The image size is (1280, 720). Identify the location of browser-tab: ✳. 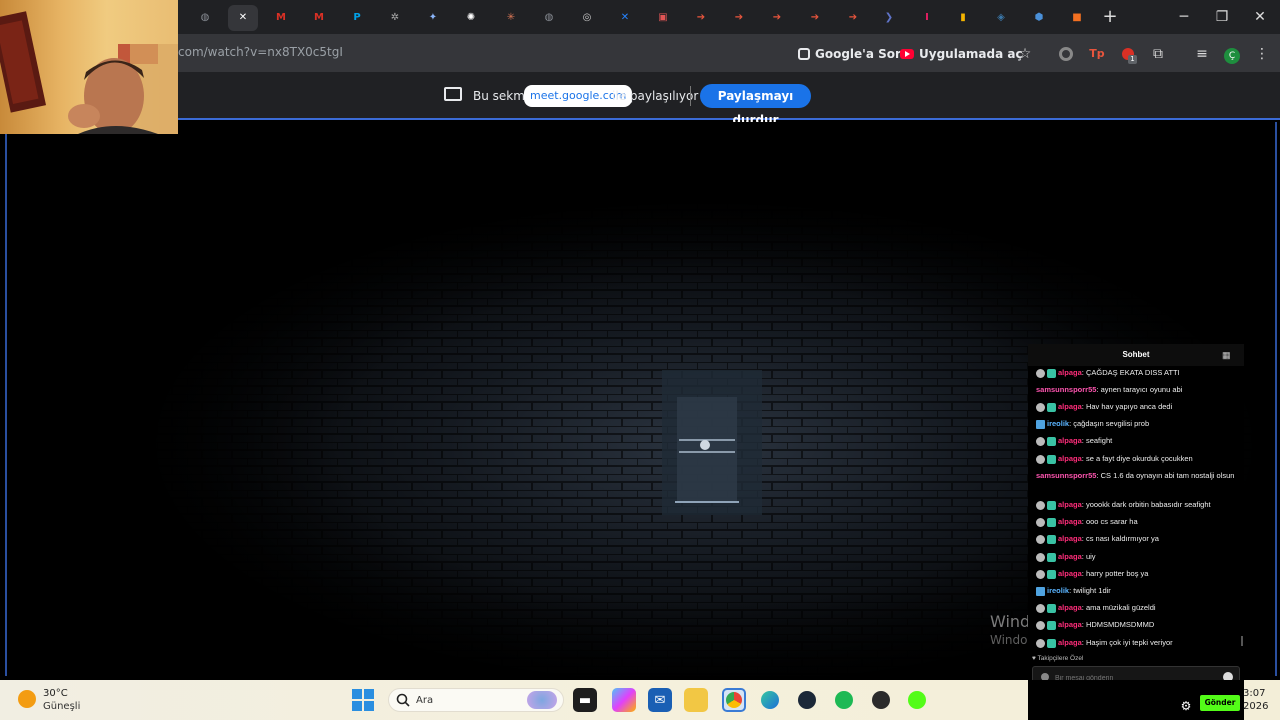
(511, 18).